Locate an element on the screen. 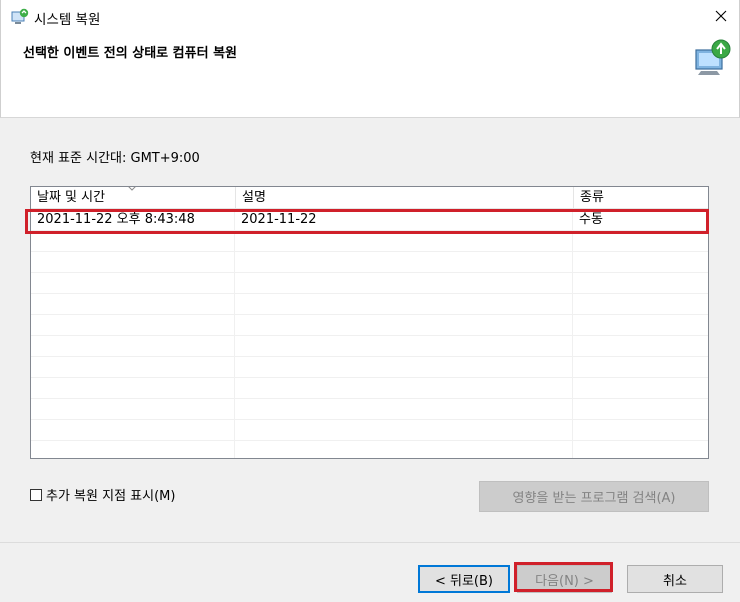  close-icon is located at coordinates (721, 16).